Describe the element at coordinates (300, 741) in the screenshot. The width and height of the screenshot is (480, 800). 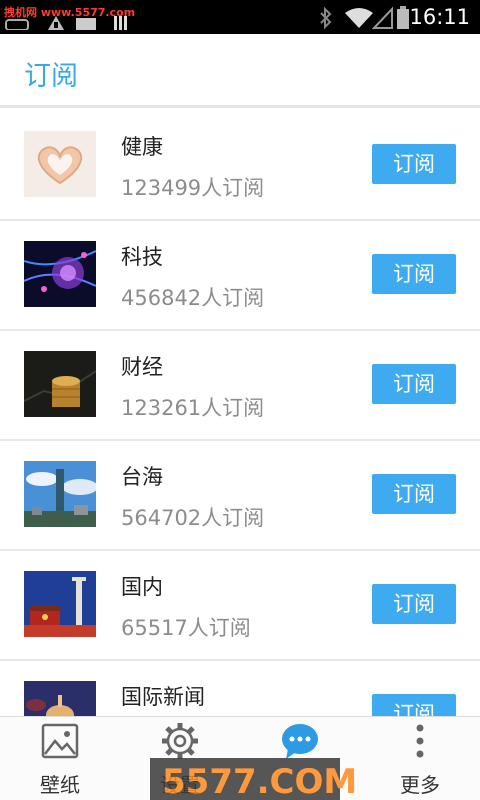
I see `chat-bubble-icon` at that location.